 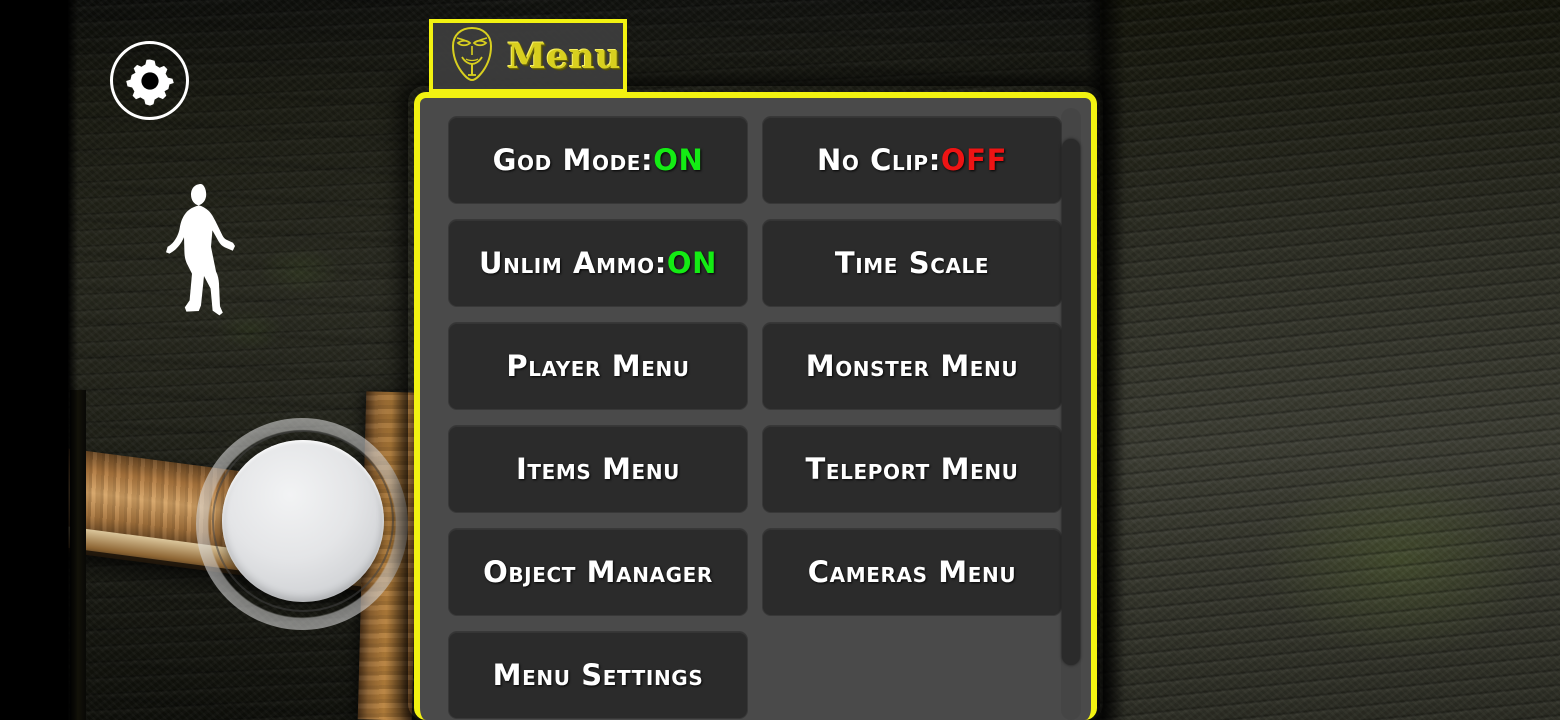 I want to click on virtual-joystick, so click(x=302, y=524).